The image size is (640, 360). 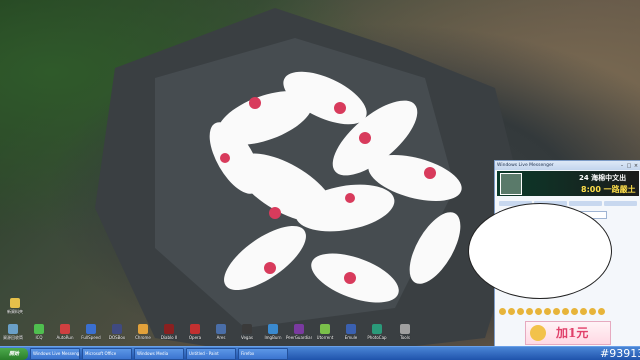 I want to click on redaction-oval, so click(x=540, y=251).